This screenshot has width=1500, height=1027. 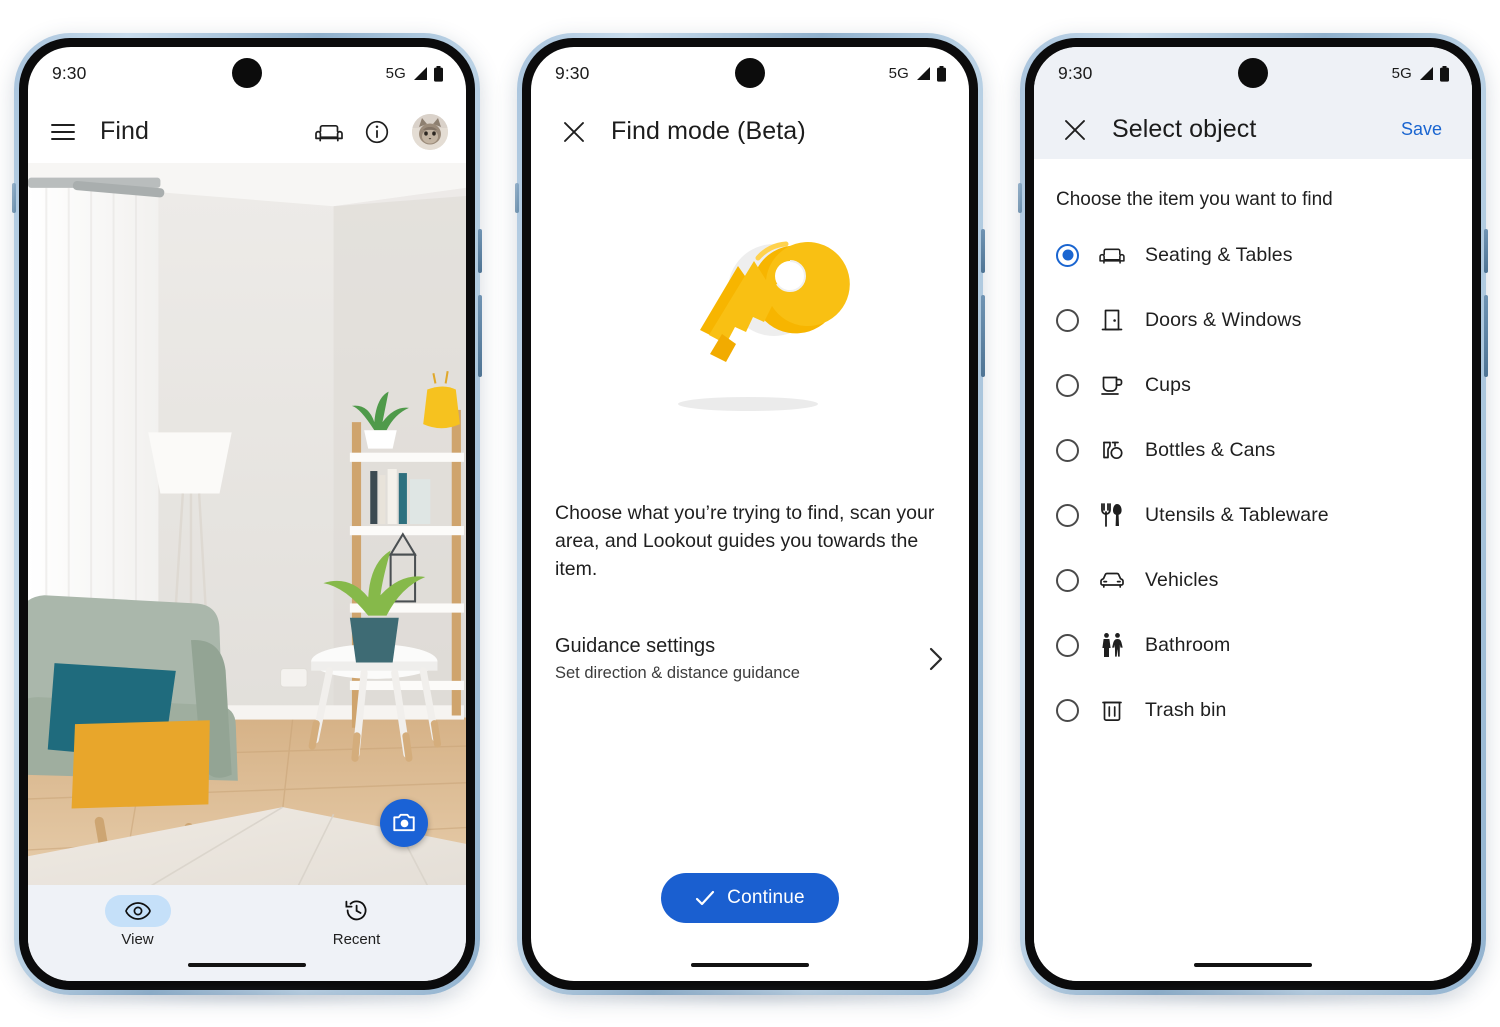 I want to click on phone2-power-button, so click(x=983, y=250).